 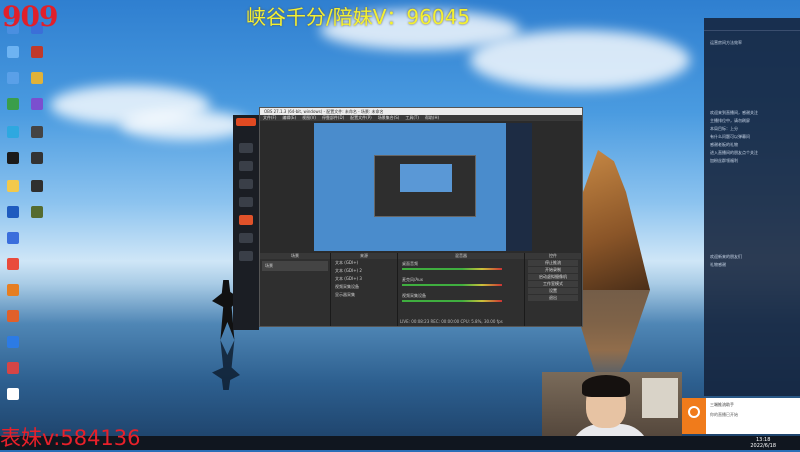 What do you see at coordinates (724, 128) in the screenshot?
I see `chat-line: 本局目标：上分` at bounding box center [724, 128].